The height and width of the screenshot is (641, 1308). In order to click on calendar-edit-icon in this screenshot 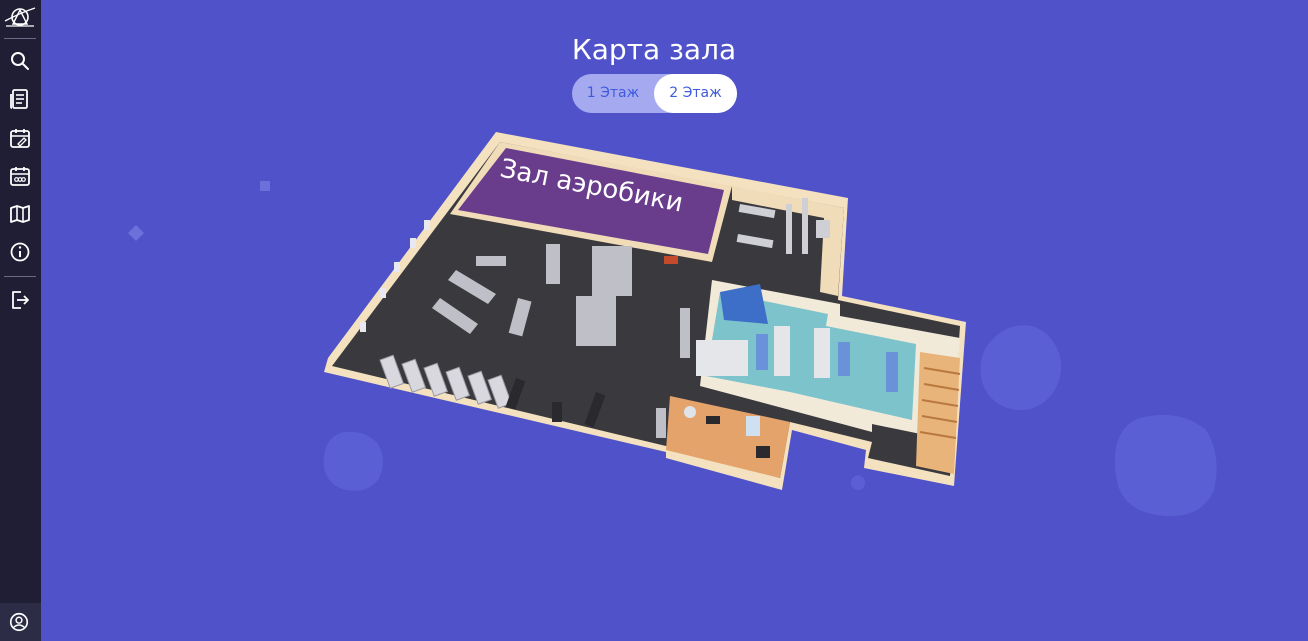, I will do `click(20, 138)`.